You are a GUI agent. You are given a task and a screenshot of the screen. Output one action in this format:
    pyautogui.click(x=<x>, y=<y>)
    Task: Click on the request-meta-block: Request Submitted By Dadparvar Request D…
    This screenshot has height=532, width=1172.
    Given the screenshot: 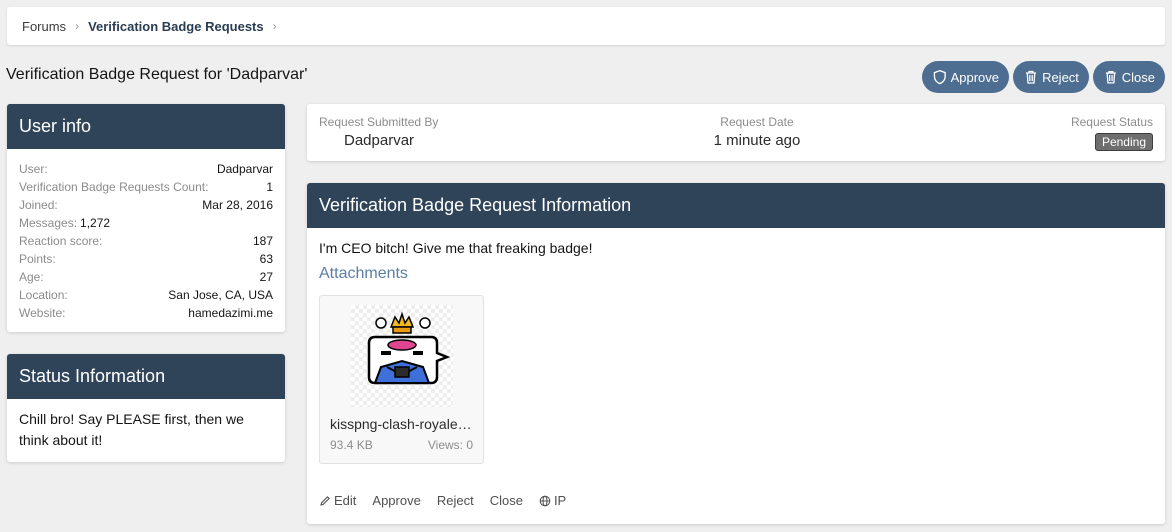 What is the action you would take?
    pyautogui.click(x=736, y=132)
    